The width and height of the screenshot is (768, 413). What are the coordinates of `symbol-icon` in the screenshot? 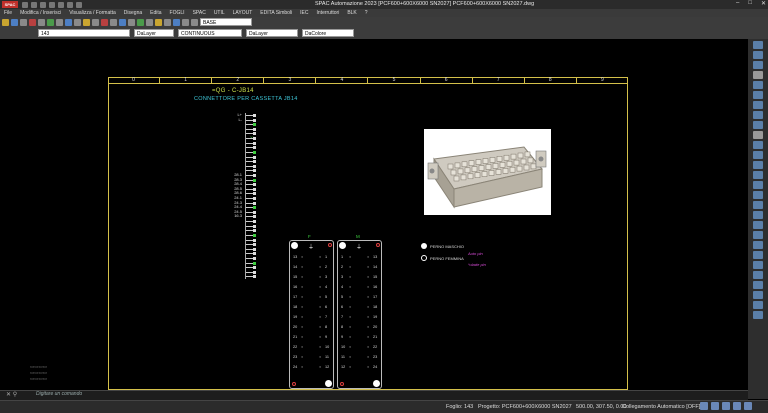 It's located at (158, 22).